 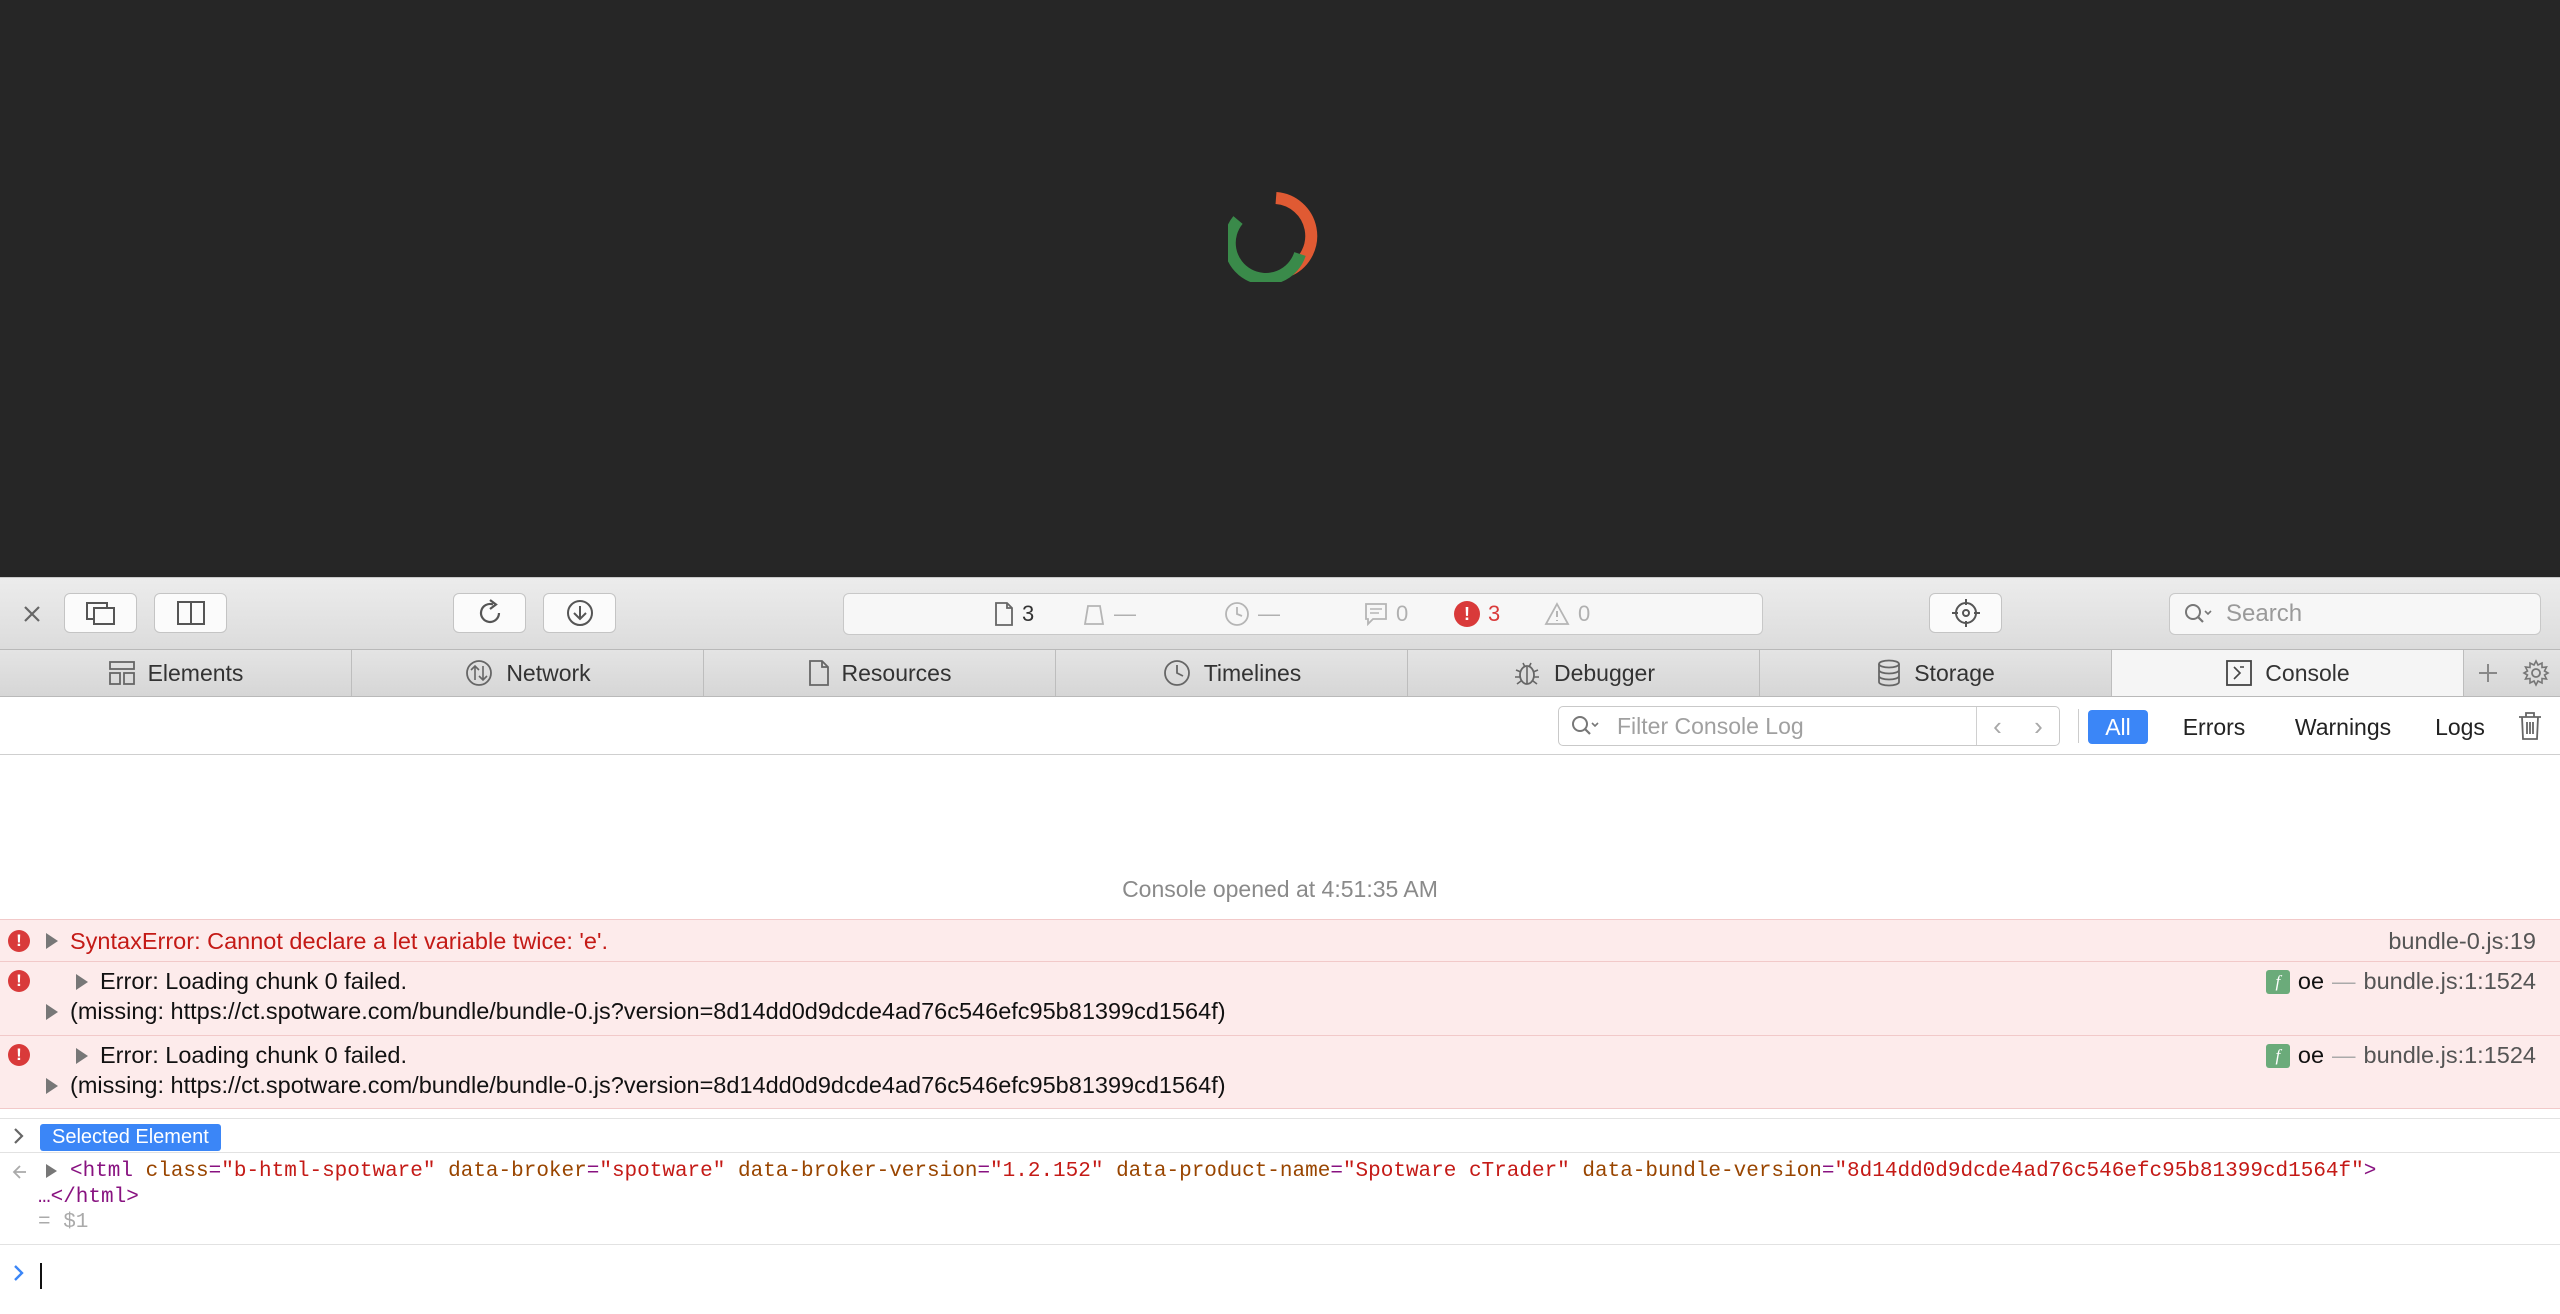 I want to click on filter-console-input, so click(x=1787, y=726).